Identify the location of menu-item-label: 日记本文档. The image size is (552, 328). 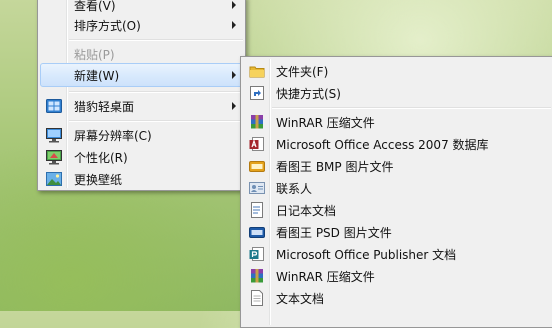
(306, 211).